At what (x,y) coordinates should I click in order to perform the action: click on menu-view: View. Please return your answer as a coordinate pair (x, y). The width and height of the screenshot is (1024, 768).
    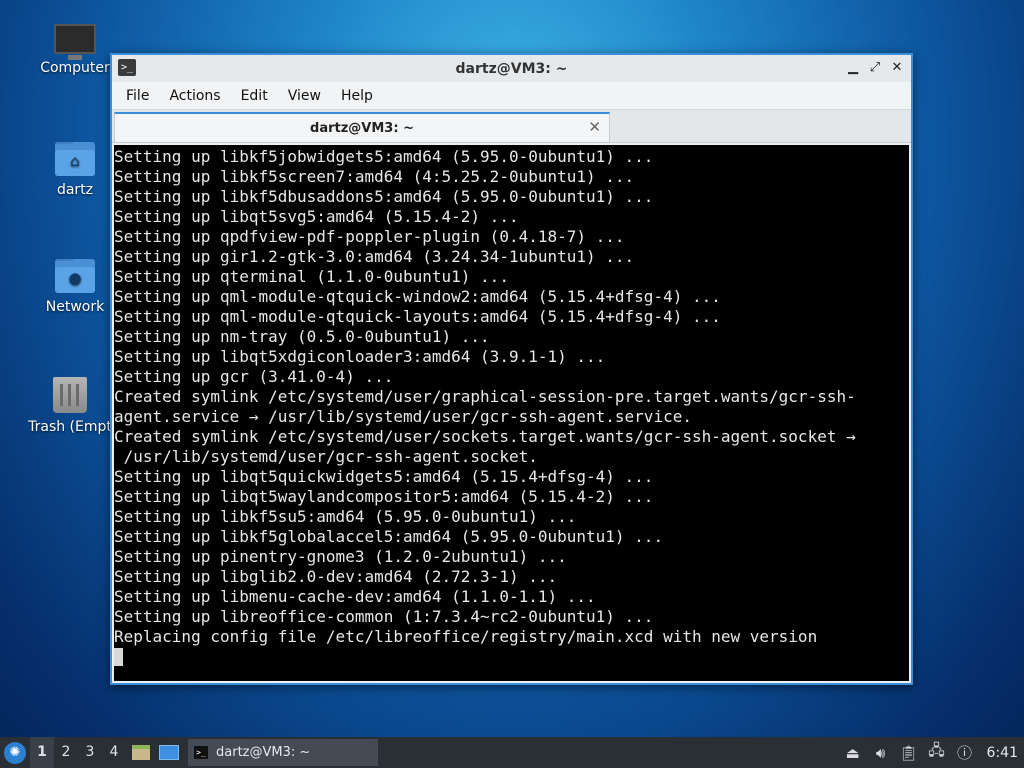
    Looking at the image, I should click on (304, 96).